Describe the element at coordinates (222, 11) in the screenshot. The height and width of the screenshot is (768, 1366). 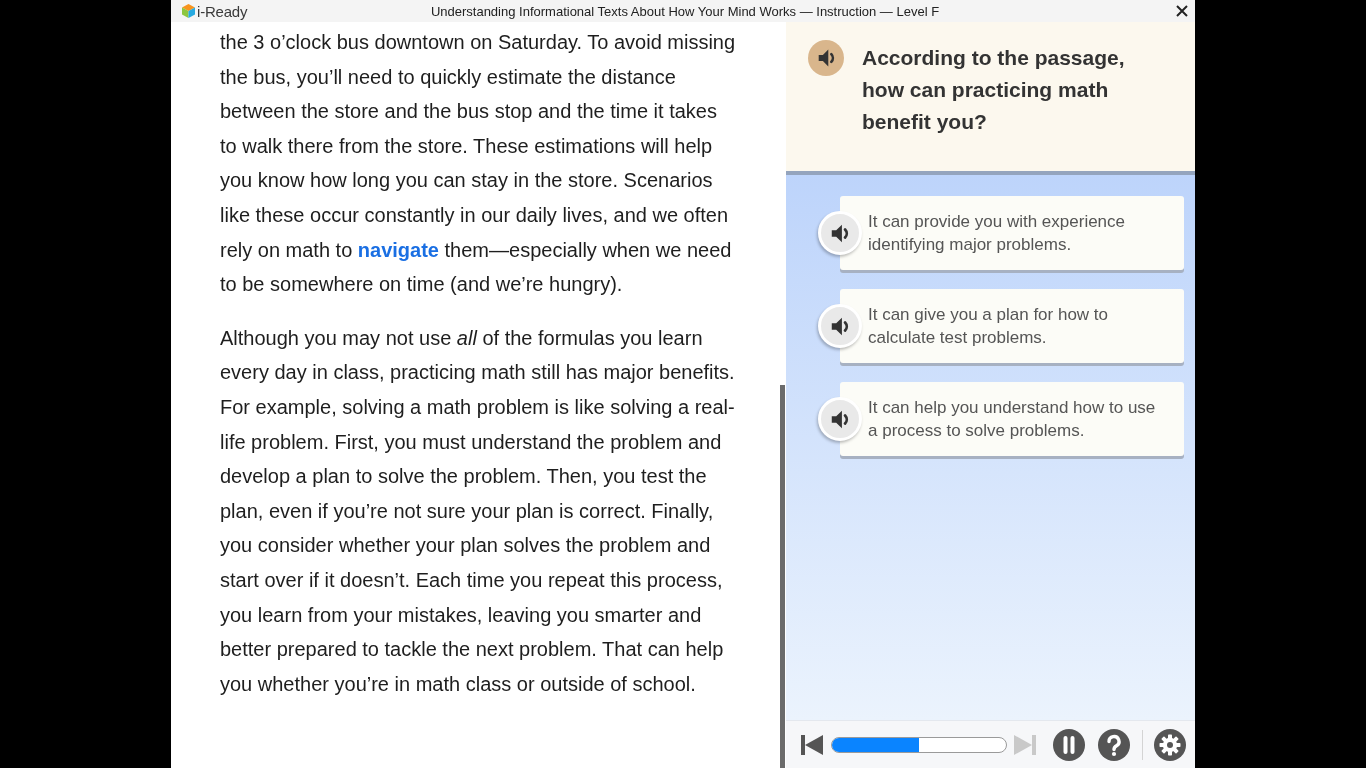
I see `app-name: i-Ready` at that location.